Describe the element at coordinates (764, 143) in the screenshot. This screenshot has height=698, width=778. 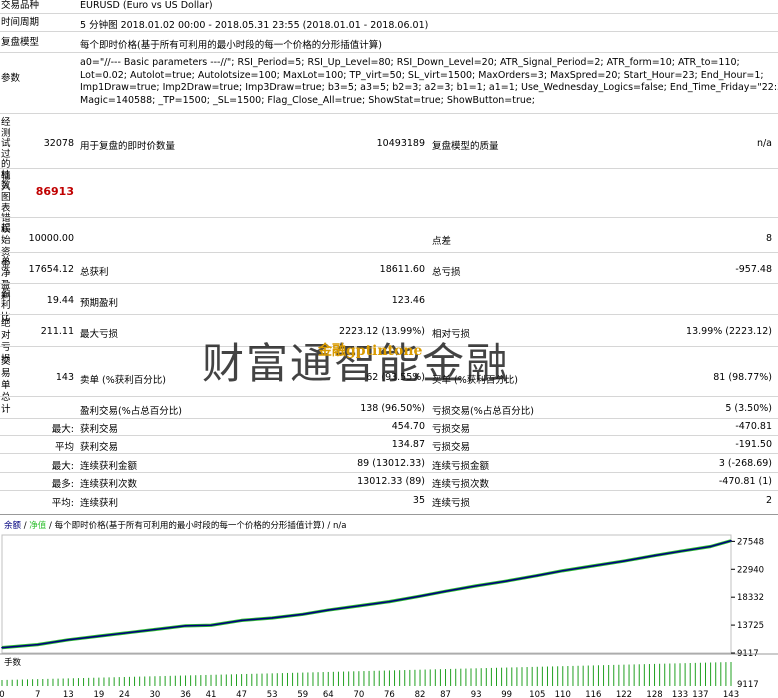
I see `quality-value: n/a` at that location.